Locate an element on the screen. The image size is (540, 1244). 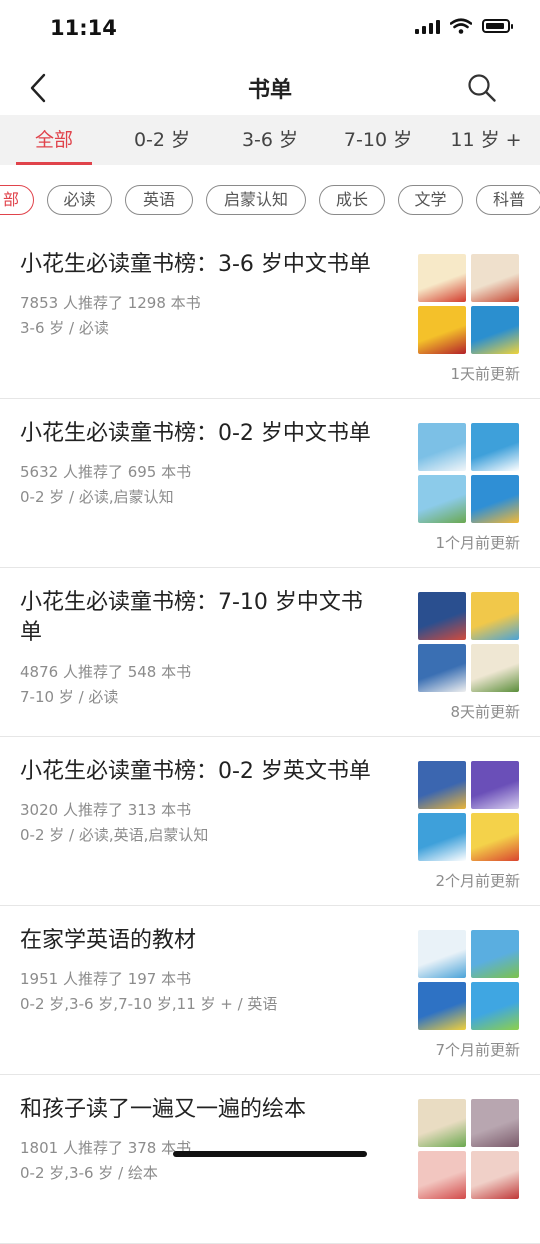
booklist-stats: 5632 人推荐了 695 本书 is located at coordinates (106, 472).